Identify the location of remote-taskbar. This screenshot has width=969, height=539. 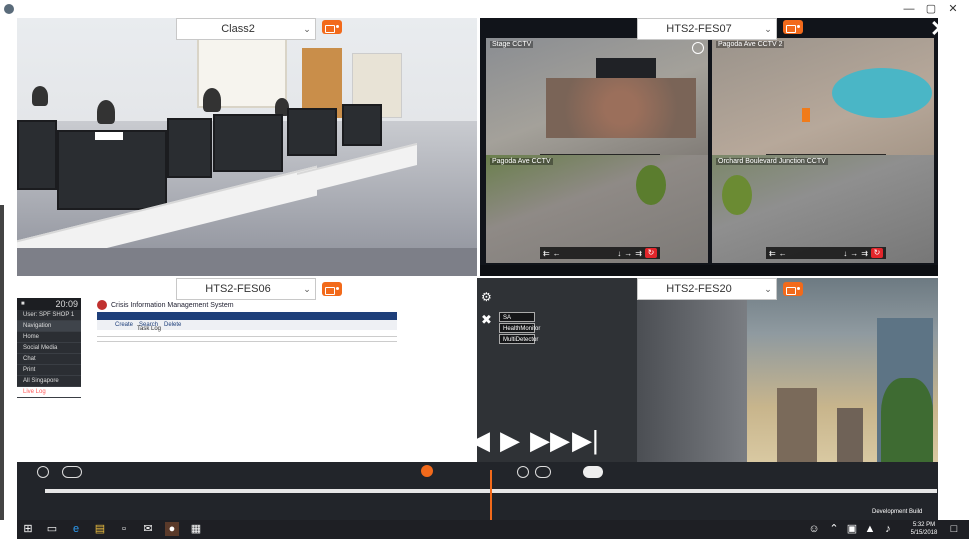
(709, 270).